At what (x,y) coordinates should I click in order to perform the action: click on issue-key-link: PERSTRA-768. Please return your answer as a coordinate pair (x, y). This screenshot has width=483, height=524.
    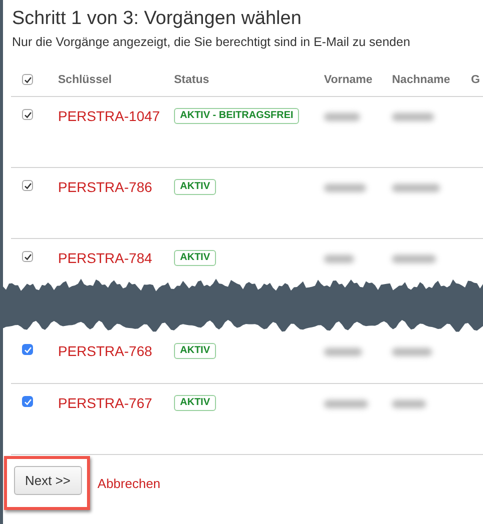
    Looking at the image, I should click on (116, 351).